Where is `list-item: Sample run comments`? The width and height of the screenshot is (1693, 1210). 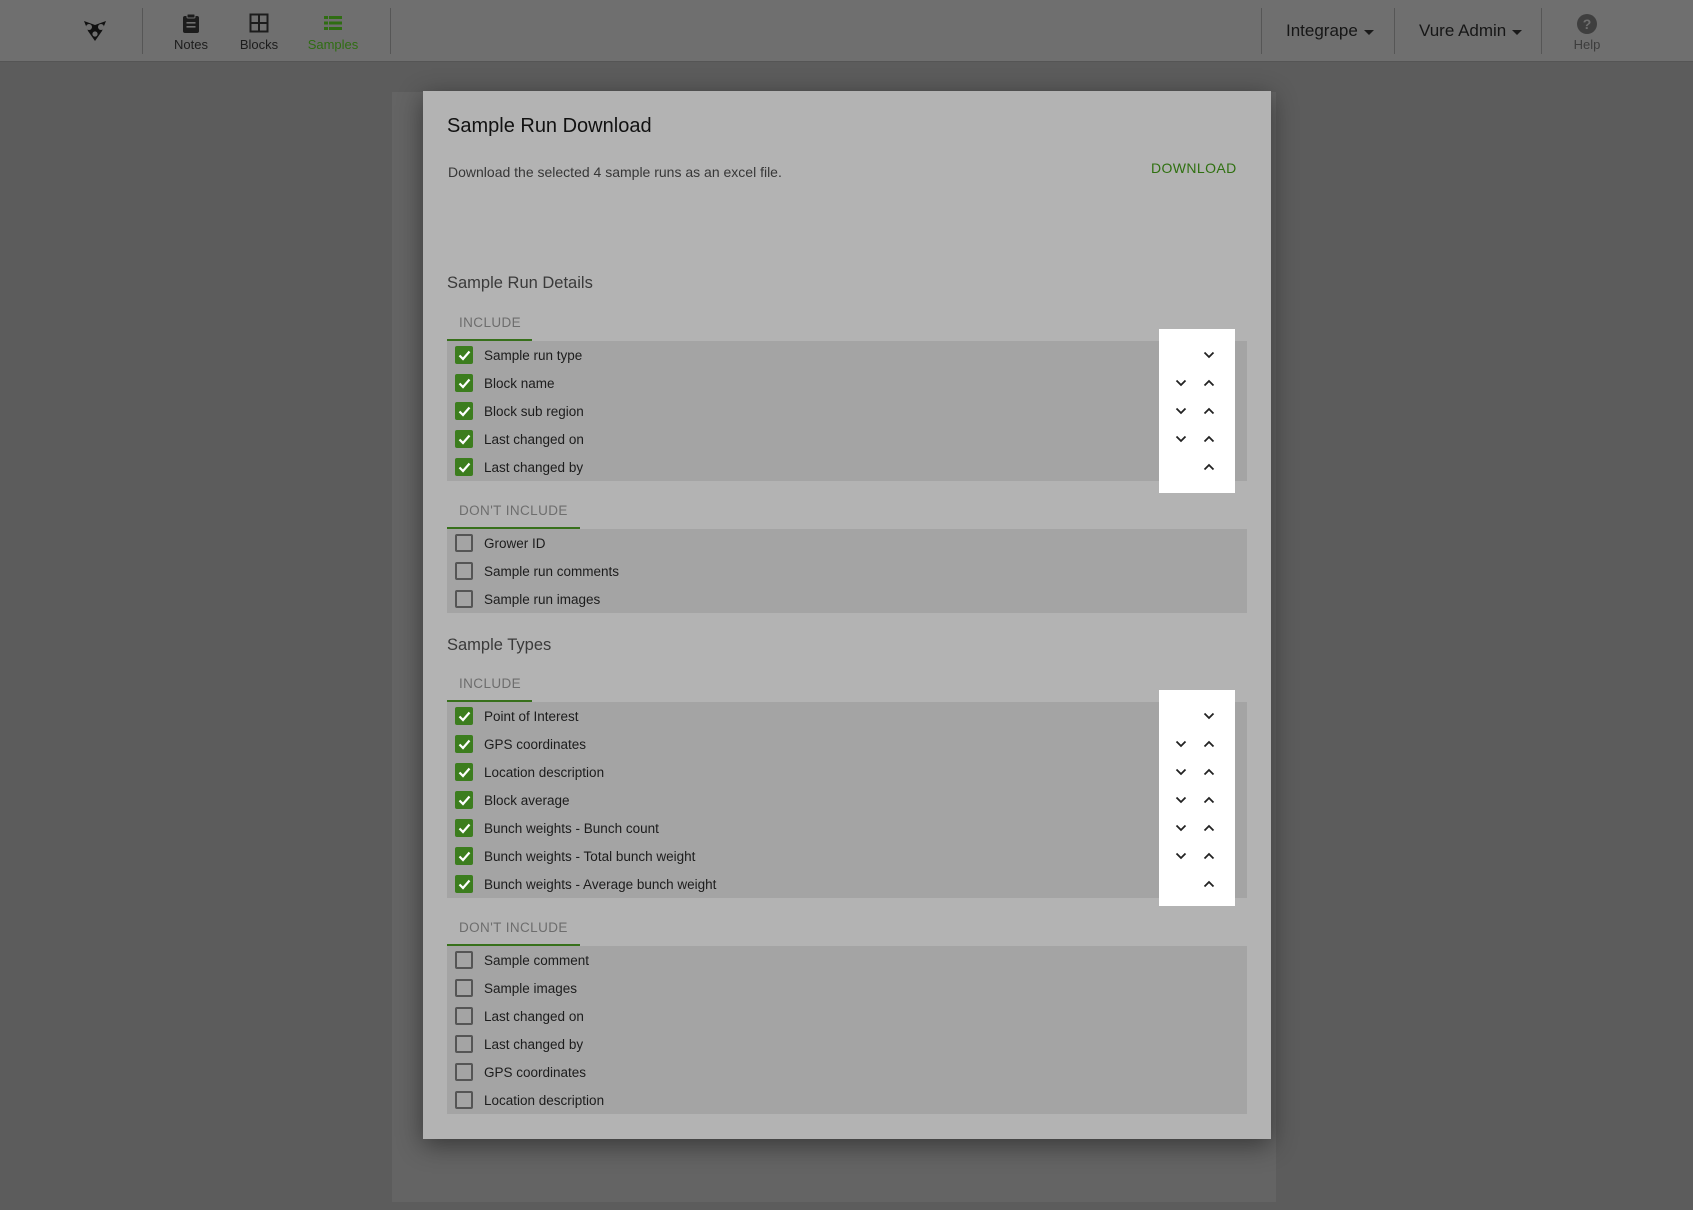
list-item: Sample run comments is located at coordinates (847, 571).